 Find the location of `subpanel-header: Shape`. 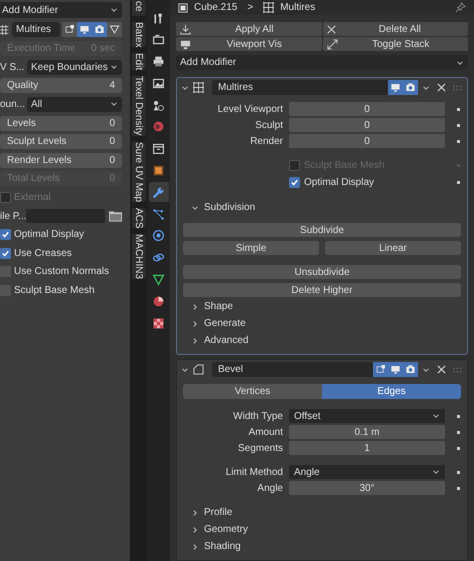

subpanel-header: Shape is located at coordinates (322, 306).